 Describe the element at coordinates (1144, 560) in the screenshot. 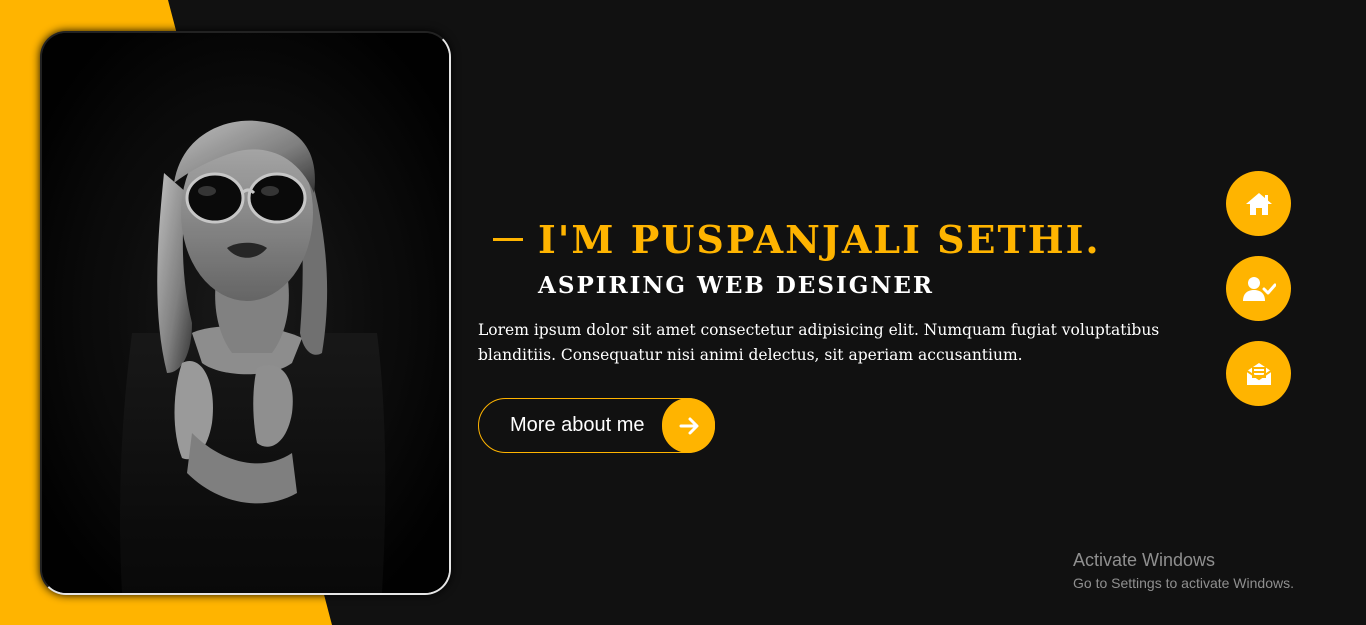

I see `watermark-title: Activate Windows` at that location.